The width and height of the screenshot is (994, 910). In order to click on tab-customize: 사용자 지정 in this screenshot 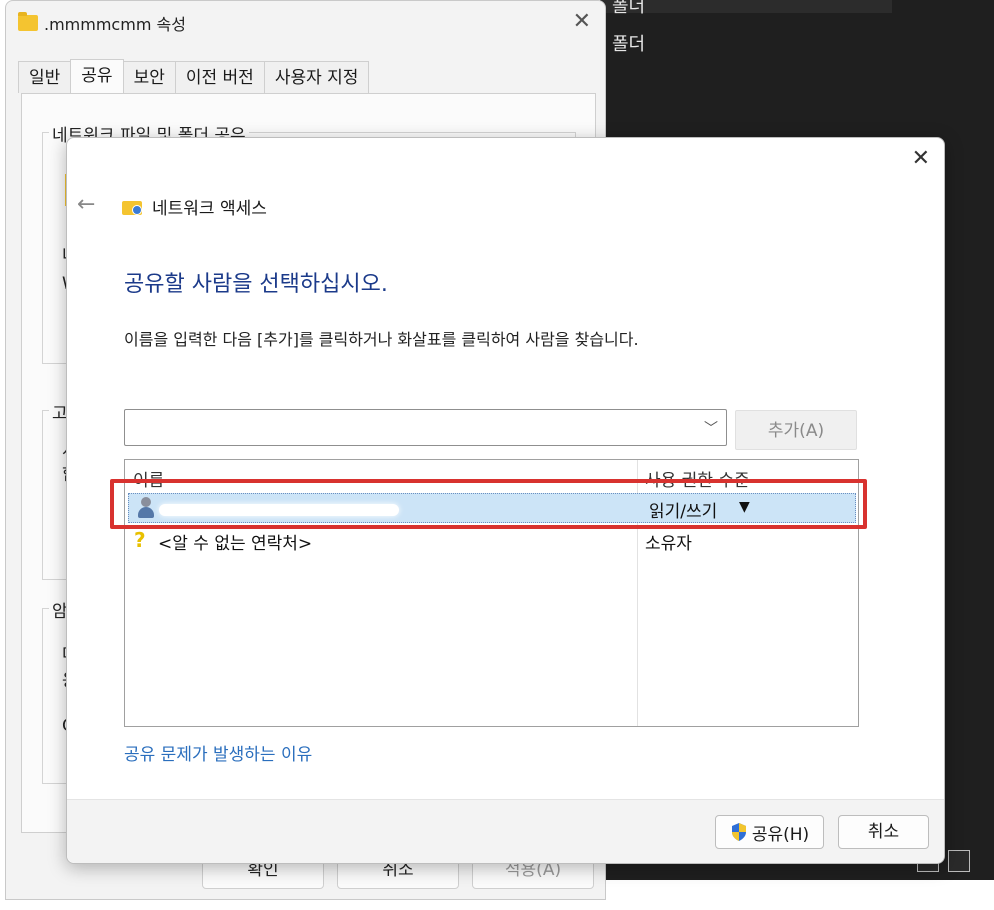, I will do `click(316, 77)`.